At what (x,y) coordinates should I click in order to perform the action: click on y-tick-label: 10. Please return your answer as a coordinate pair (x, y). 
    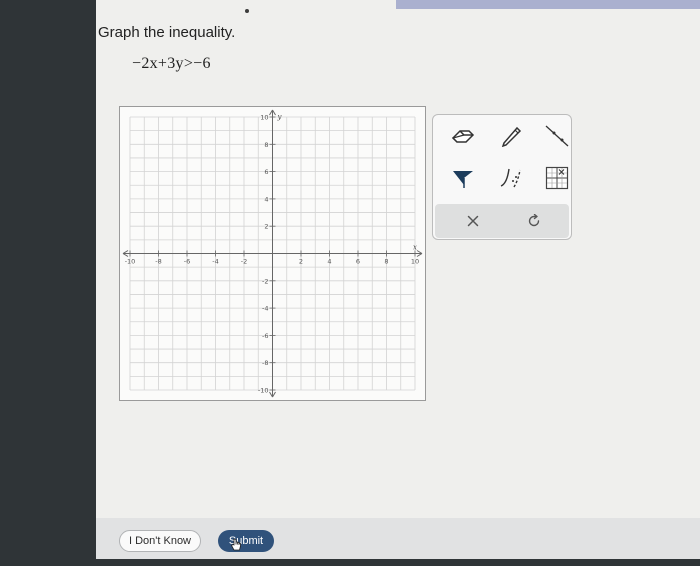
    Looking at the image, I should click on (264, 118).